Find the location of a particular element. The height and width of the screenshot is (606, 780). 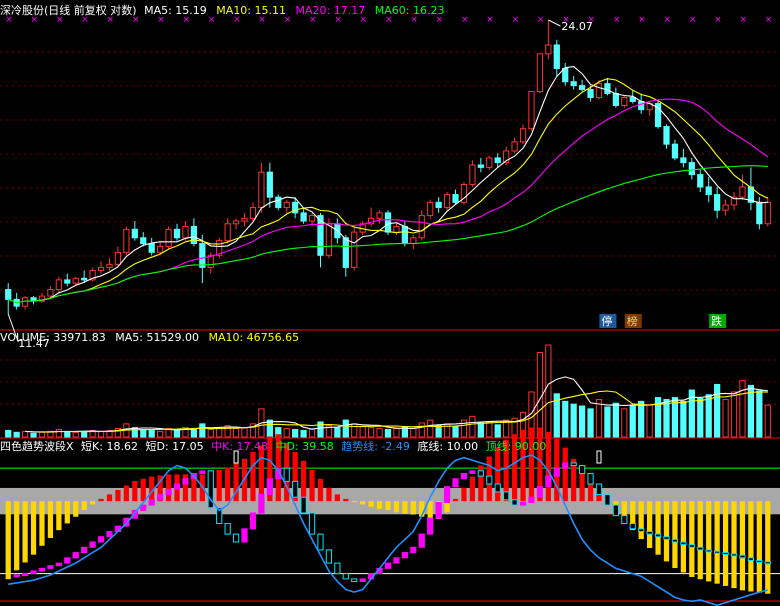

badge-text-1: 榜 is located at coordinates (632, 321).